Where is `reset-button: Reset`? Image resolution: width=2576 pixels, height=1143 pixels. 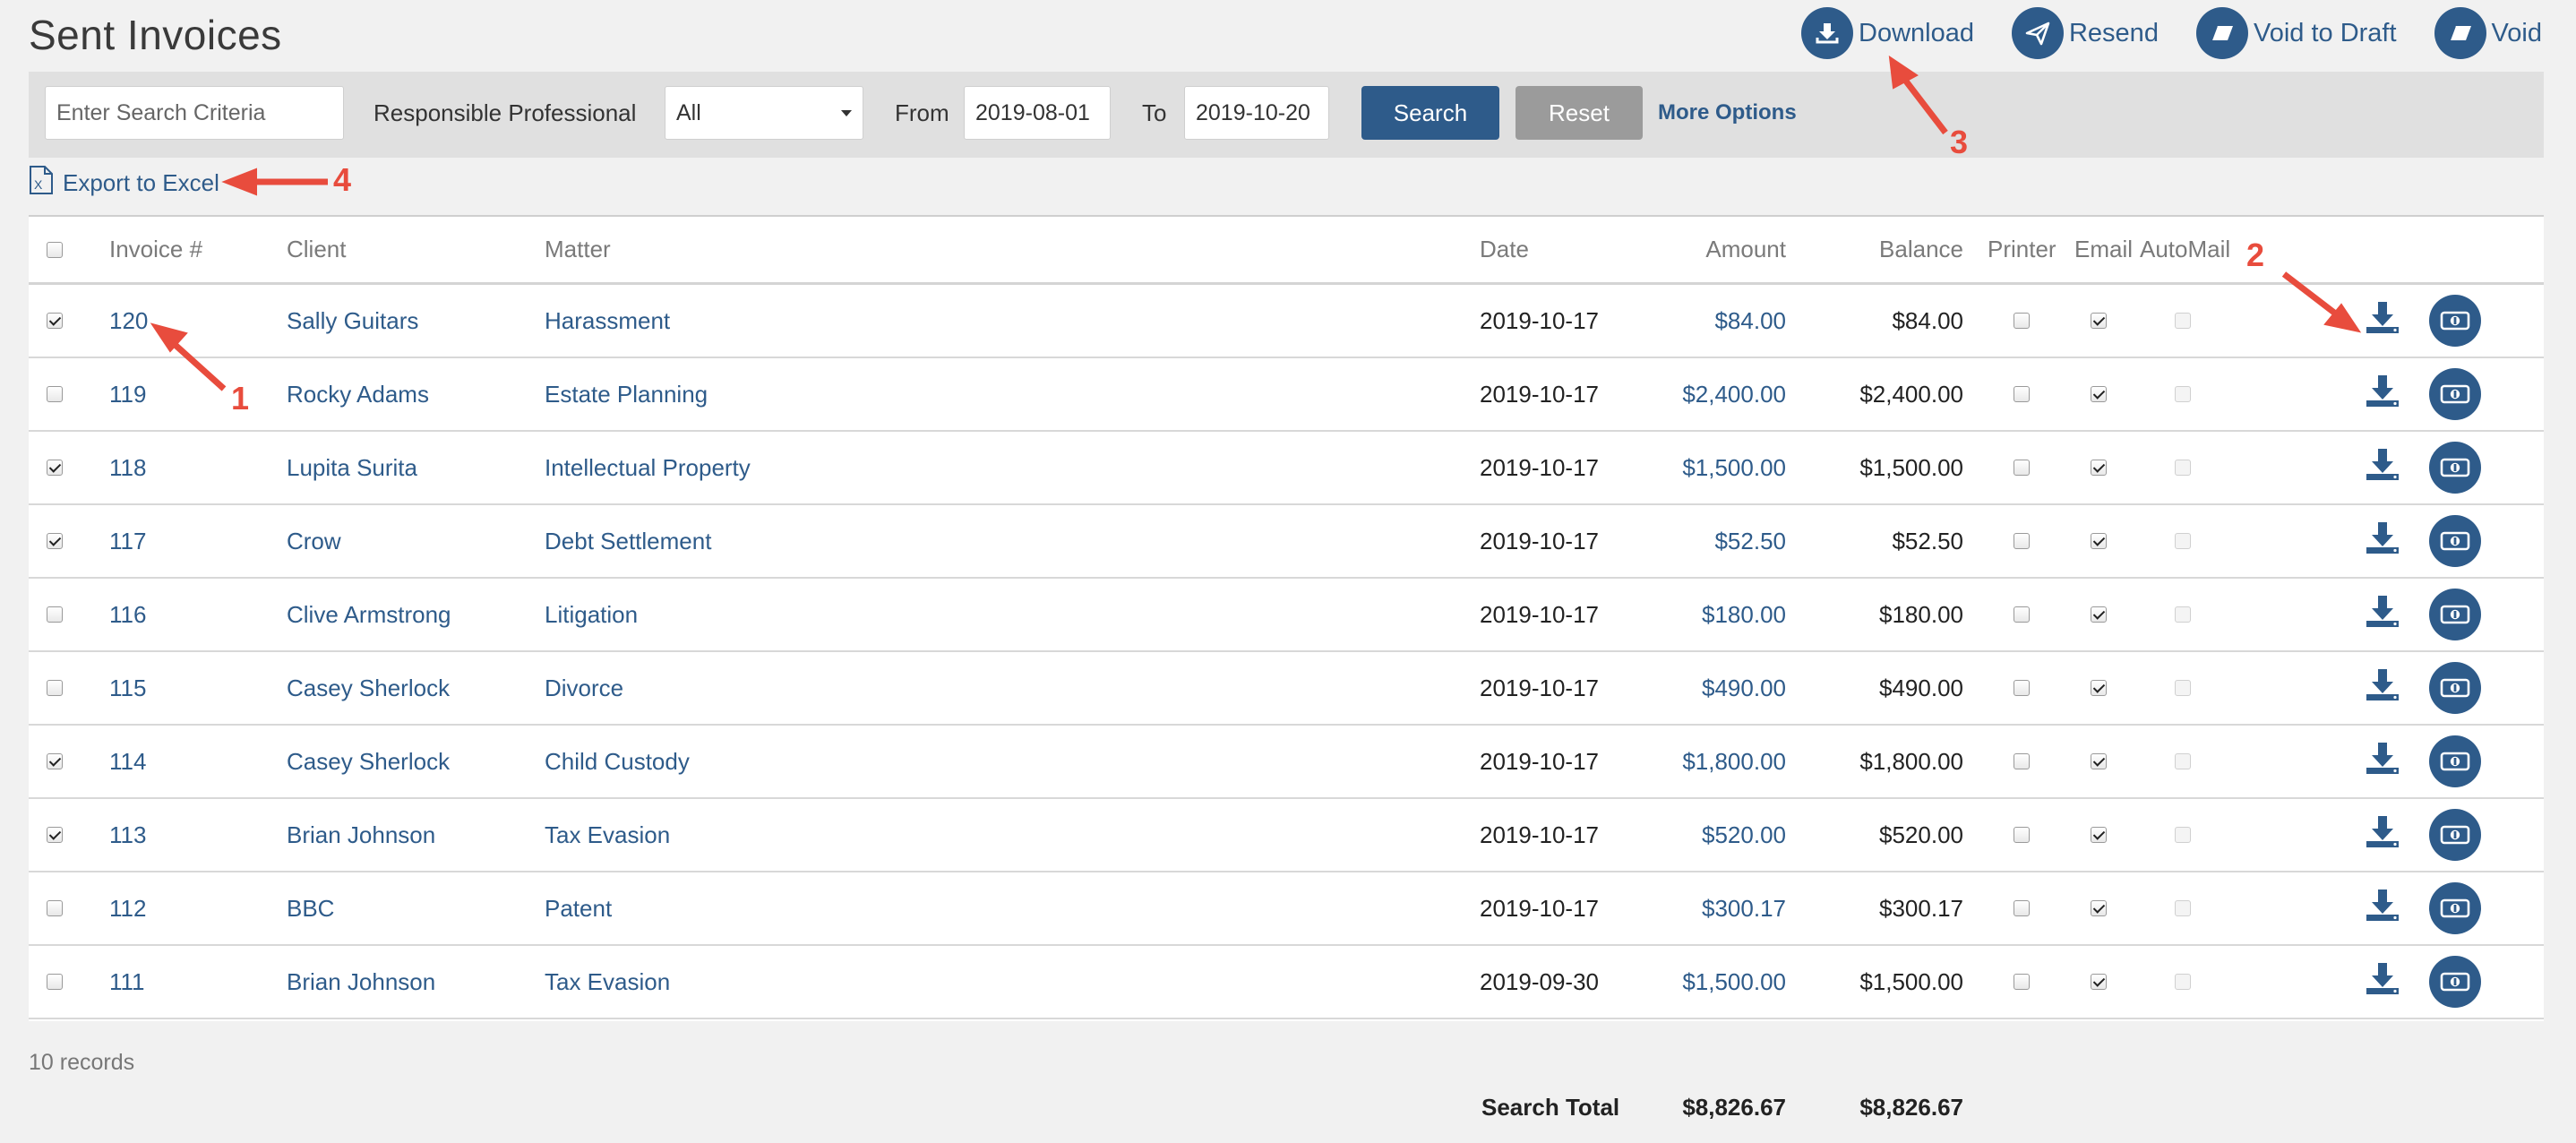 reset-button: Reset is located at coordinates (1579, 113).